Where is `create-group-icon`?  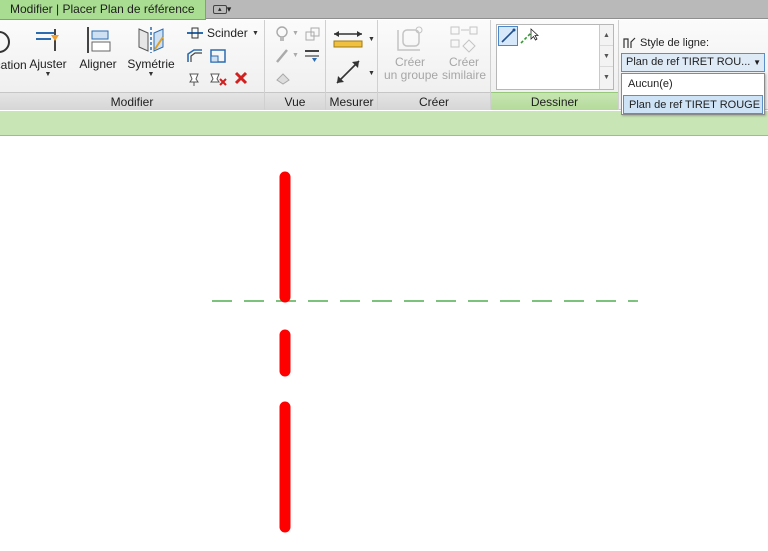 create-group-icon is located at coordinates (410, 38).